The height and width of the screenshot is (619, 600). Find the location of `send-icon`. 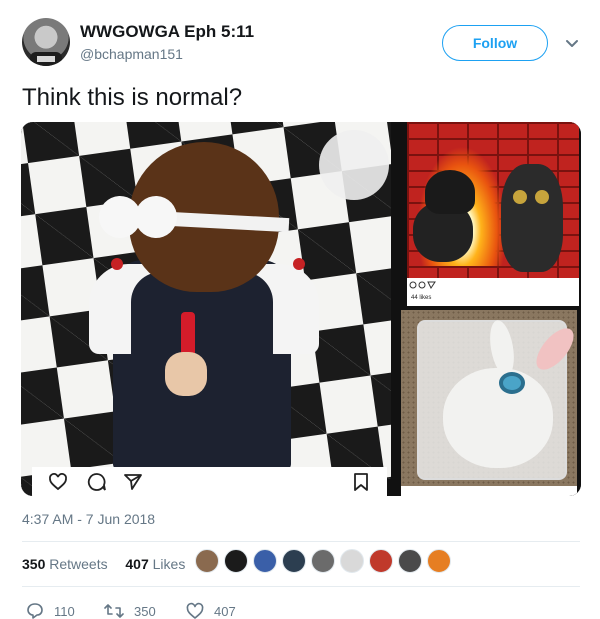

send-icon is located at coordinates (133, 482).